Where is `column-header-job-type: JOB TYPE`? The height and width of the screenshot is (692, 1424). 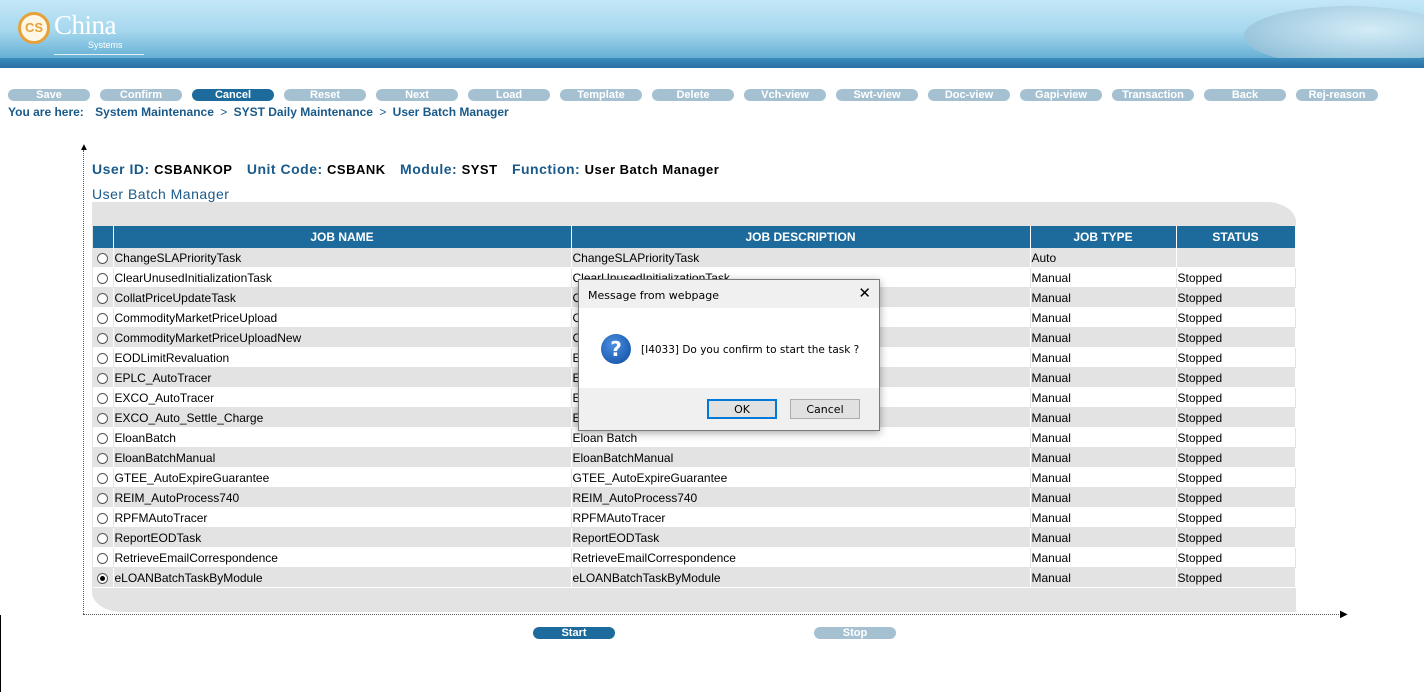
column-header-job-type: JOB TYPE is located at coordinates (1103, 237).